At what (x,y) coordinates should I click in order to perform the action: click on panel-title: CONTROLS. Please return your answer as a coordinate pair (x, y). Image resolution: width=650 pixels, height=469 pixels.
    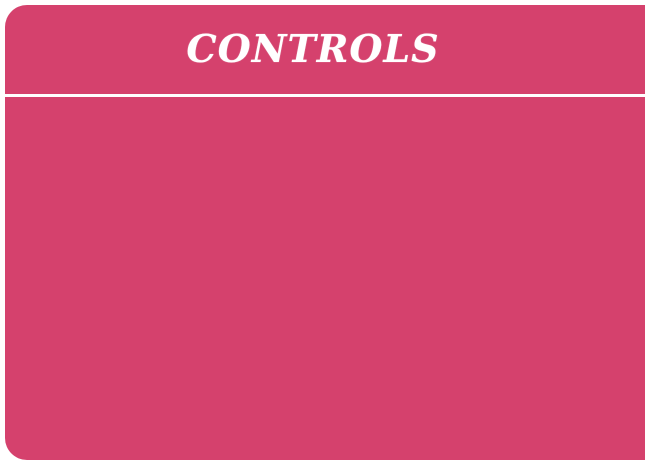
    Looking at the image, I should click on (313, 48).